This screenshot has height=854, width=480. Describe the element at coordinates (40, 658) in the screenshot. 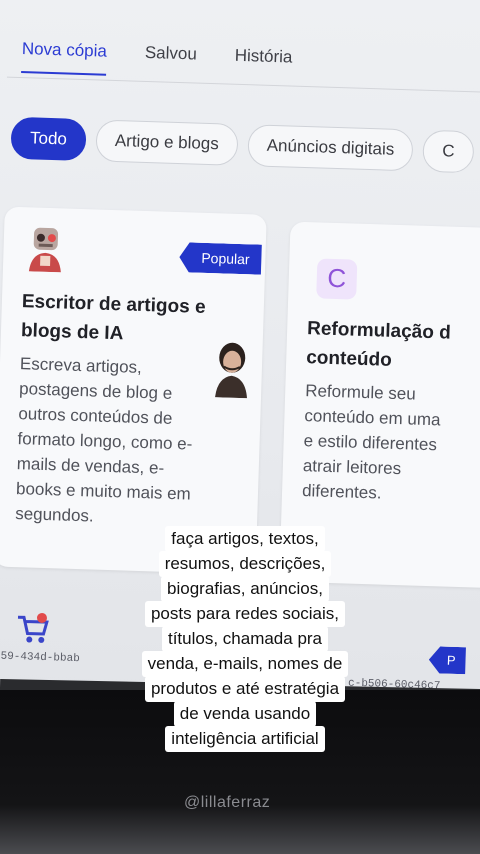

I see `item-id-left: -4859-434d-bbab` at that location.